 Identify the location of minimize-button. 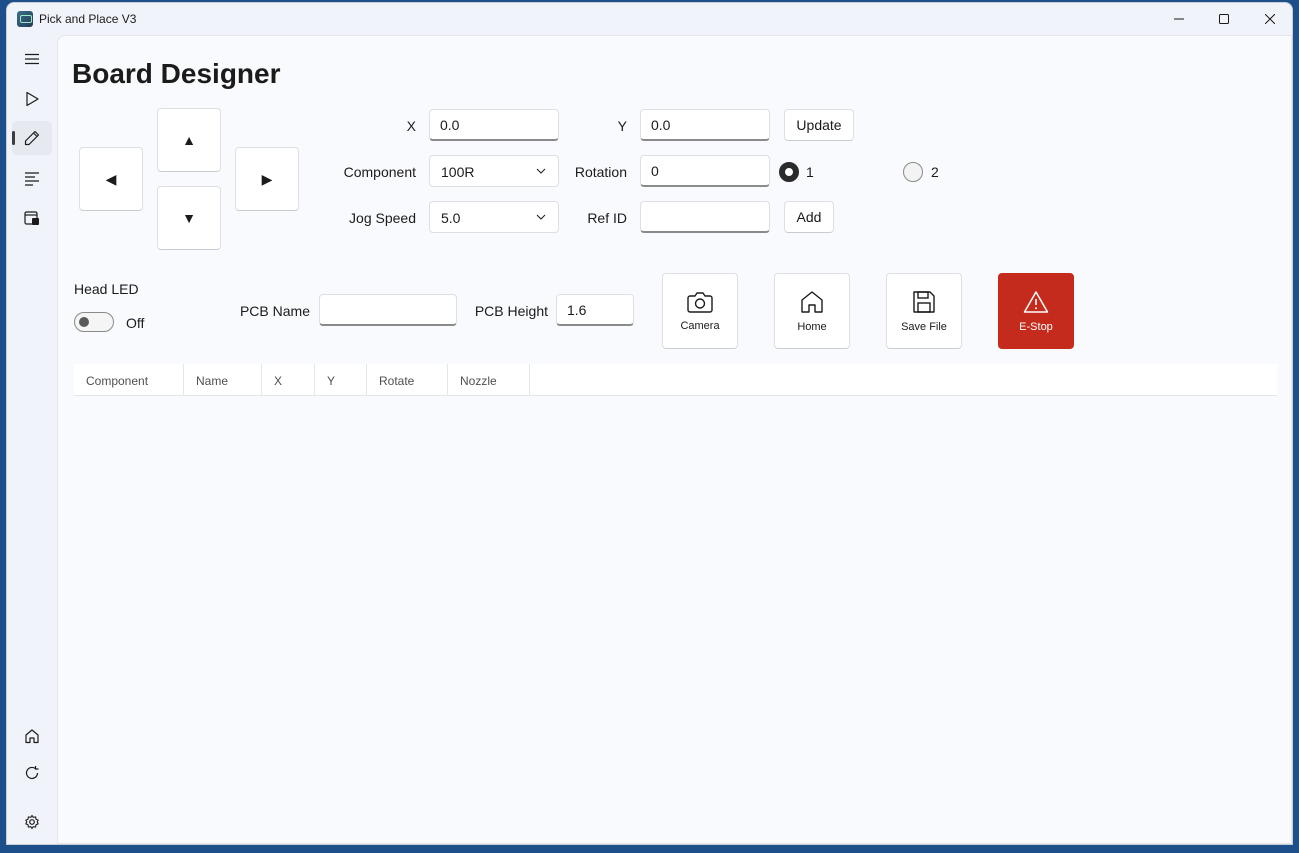
(1179, 19).